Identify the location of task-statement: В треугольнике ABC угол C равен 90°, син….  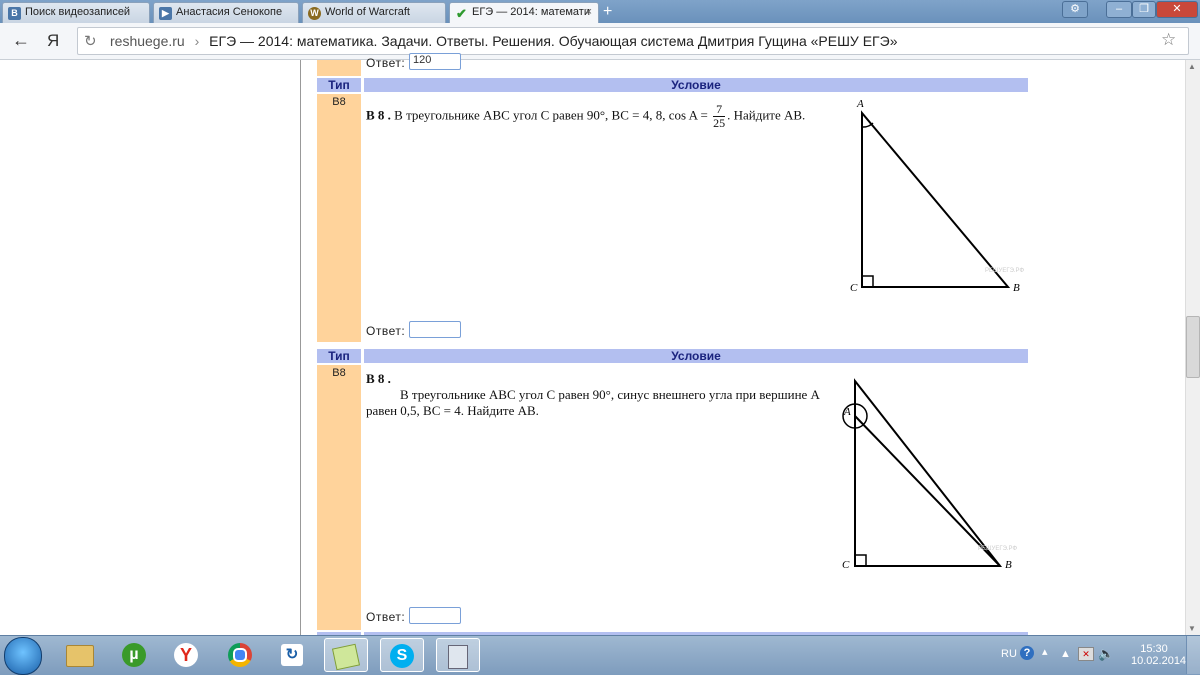
(610, 394).